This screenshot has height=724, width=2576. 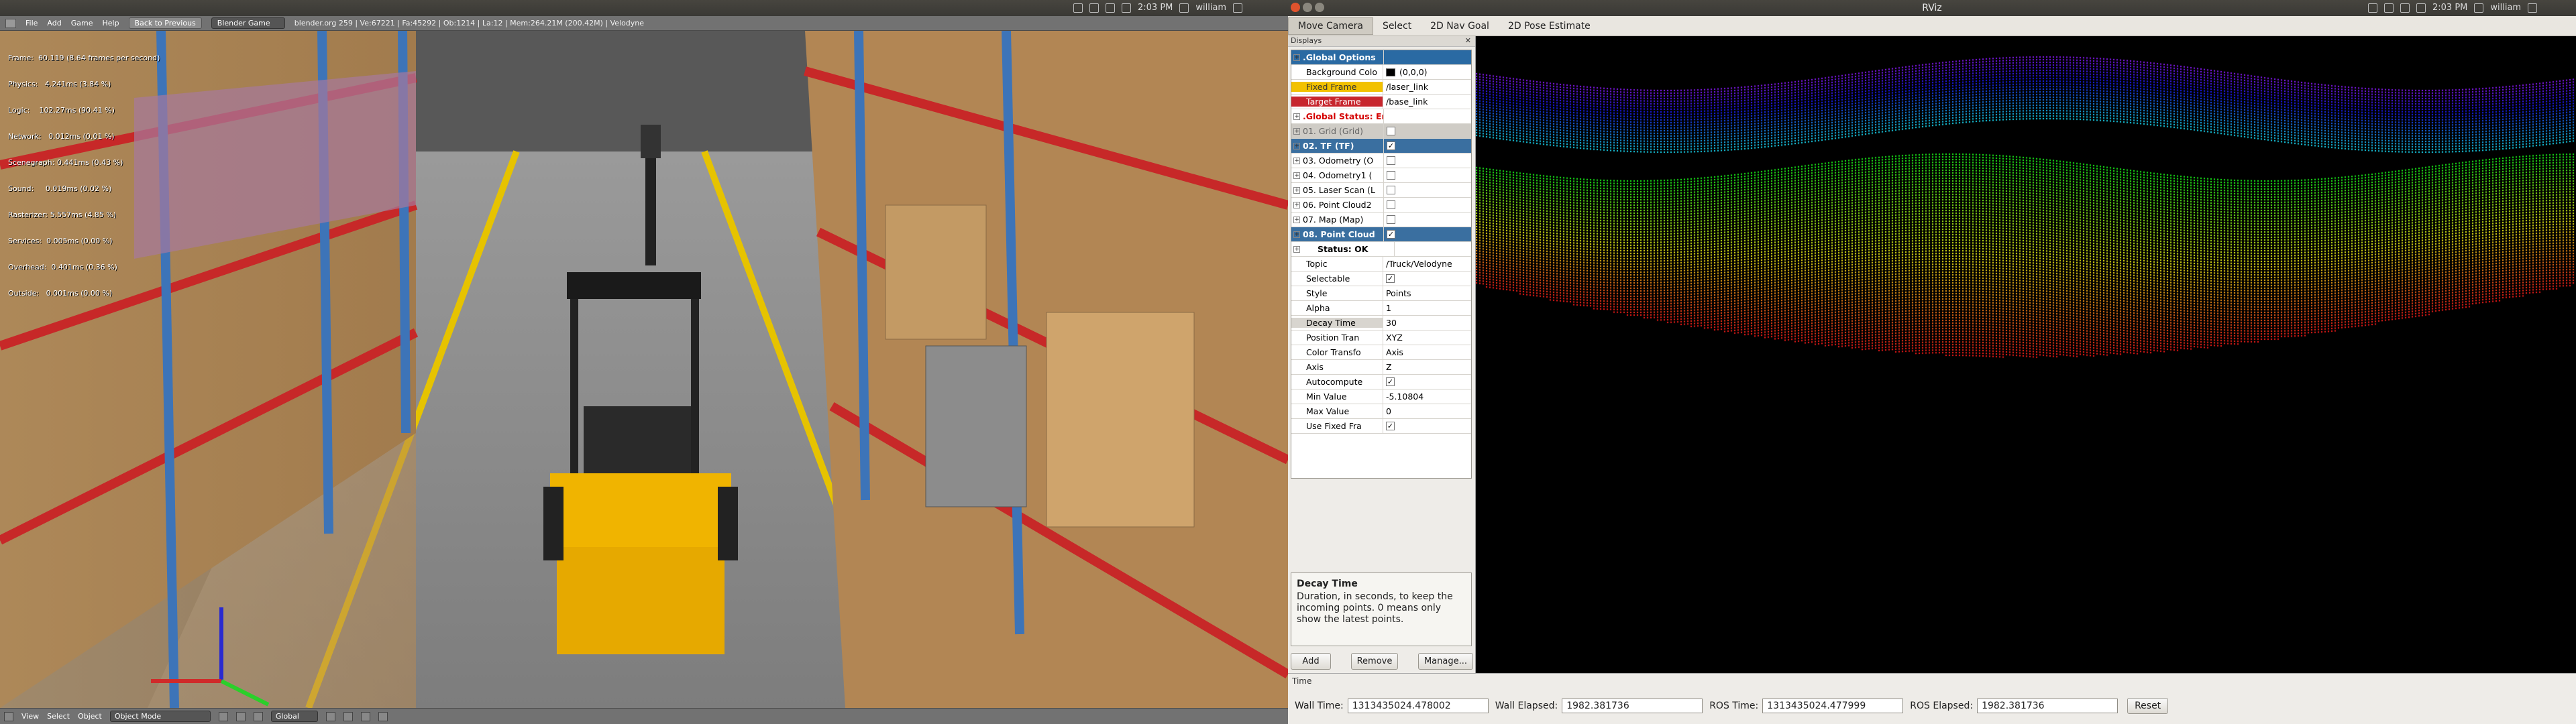 What do you see at coordinates (1427, 87) in the screenshot?
I see `display-tree-value: /laser_link` at bounding box center [1427, 87].